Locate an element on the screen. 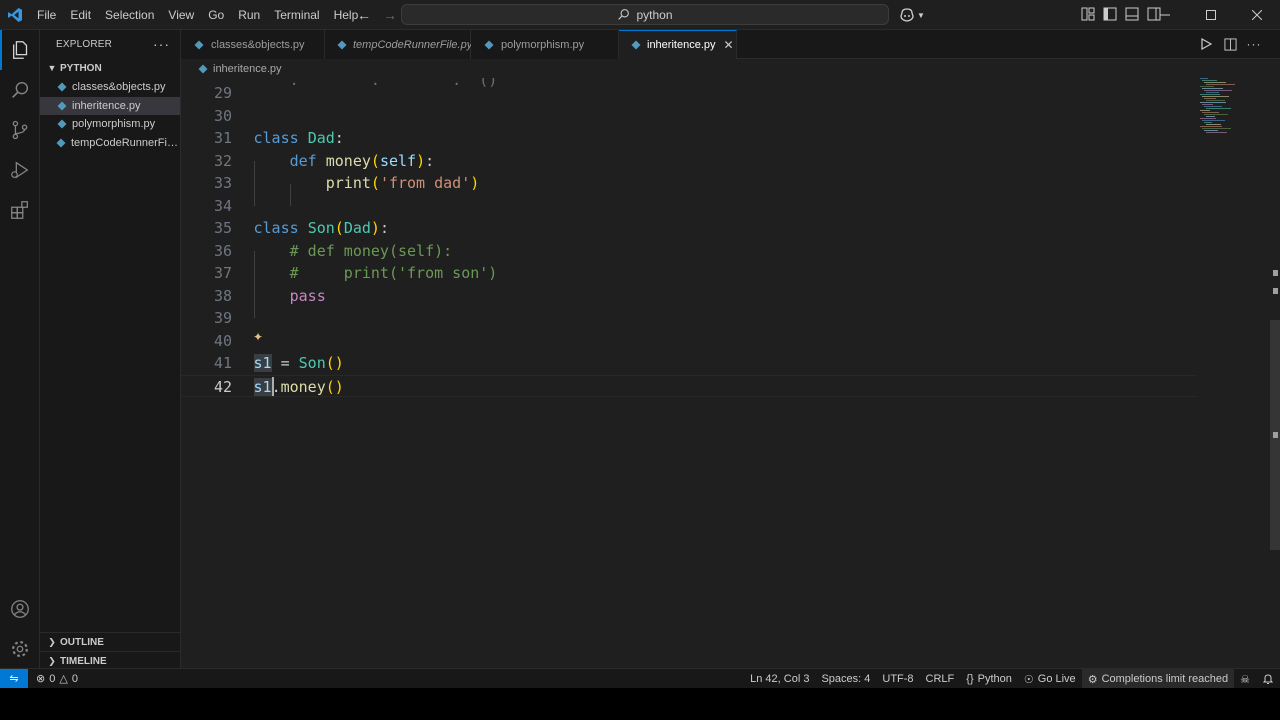 Image resolution: width=1280 pixels, height=720 pixels. code-line: 35 class Son(Dad): is located at coordinates (688, 228).